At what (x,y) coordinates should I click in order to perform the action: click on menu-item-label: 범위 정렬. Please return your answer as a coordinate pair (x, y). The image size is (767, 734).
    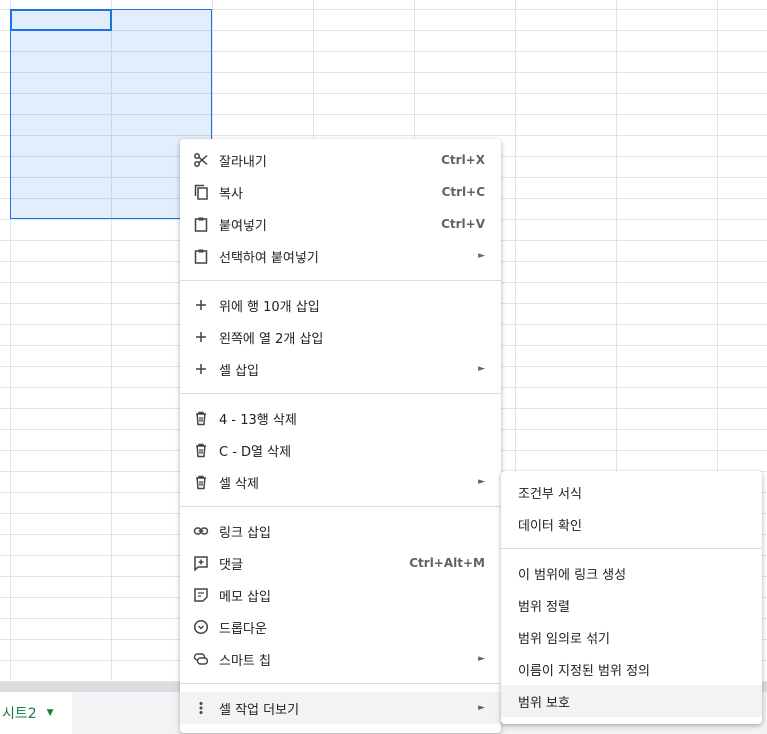
    Looking at the image, I should click on (544, 607).